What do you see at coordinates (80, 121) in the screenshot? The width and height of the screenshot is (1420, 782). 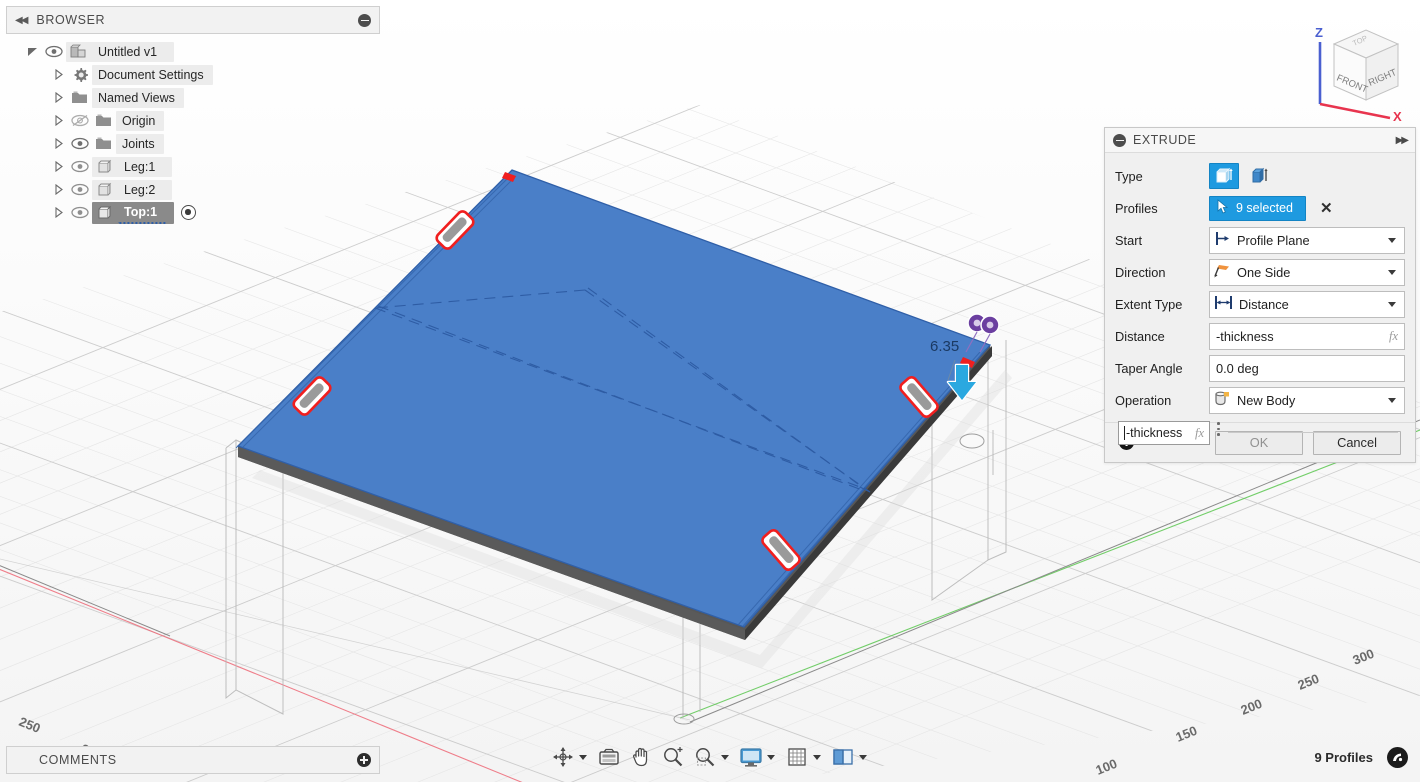 I see `eye-hidden-icon` at bounding box center [80, 121].